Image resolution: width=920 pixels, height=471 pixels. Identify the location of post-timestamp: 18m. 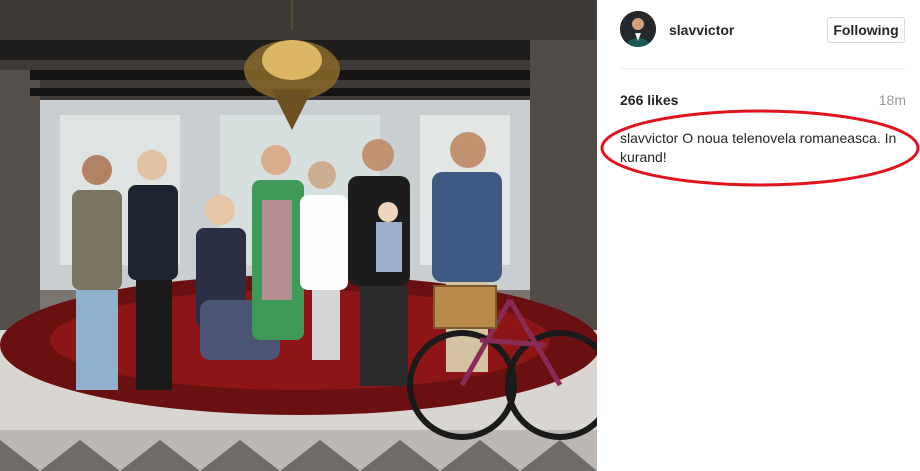
(892, 100).